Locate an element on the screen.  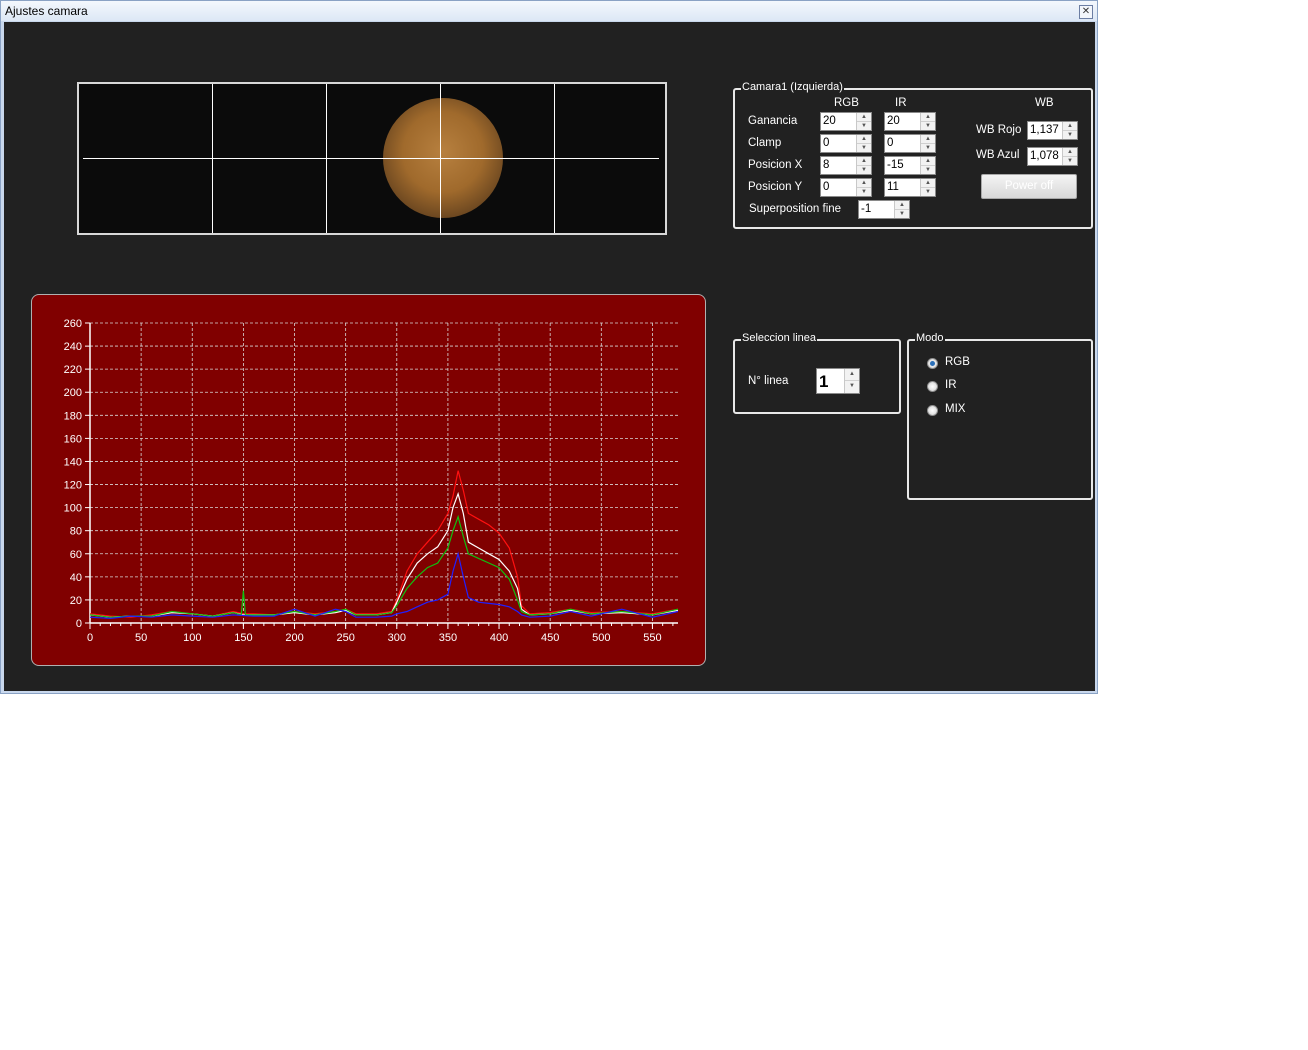
clamp-label: Clamp is located at coordinates (765, 143).